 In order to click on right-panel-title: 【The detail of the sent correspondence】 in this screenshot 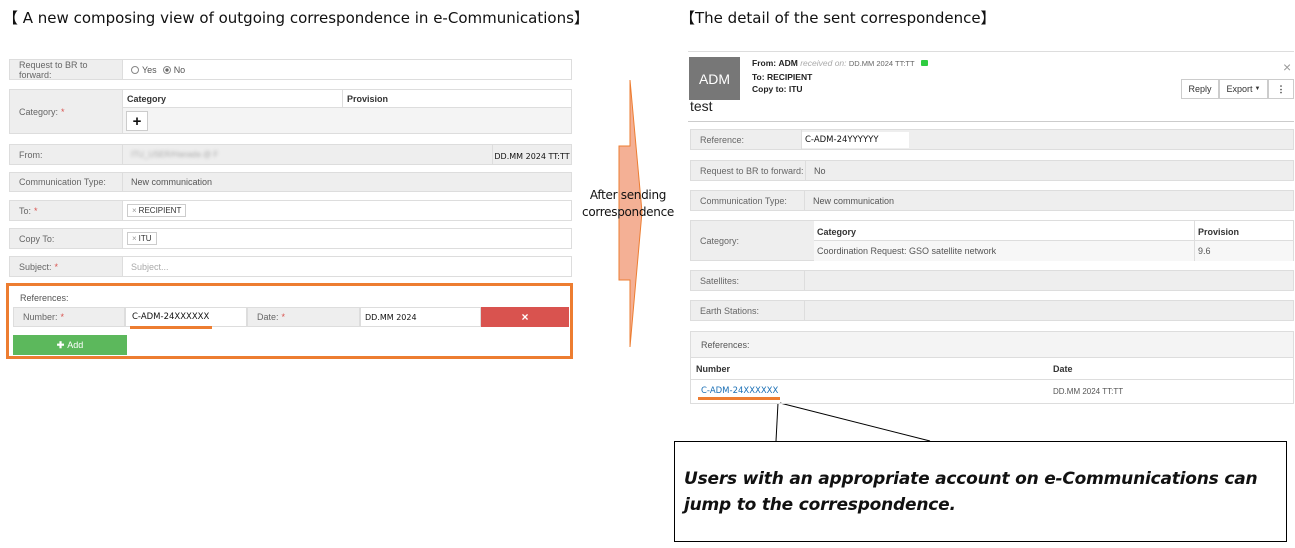, I will do `click(838, 18)`.